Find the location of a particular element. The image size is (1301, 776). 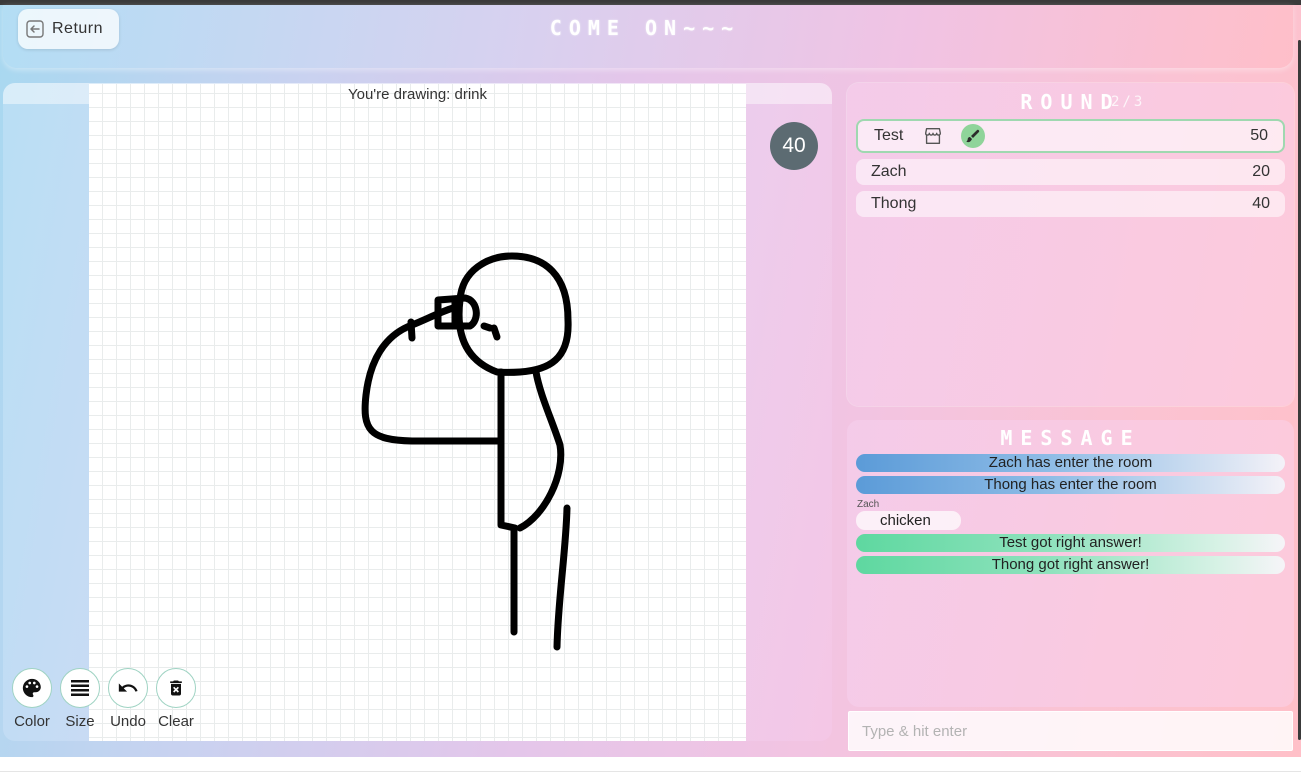

system-message-correct: Test got right answer! is located at coordinates (1070, 543).